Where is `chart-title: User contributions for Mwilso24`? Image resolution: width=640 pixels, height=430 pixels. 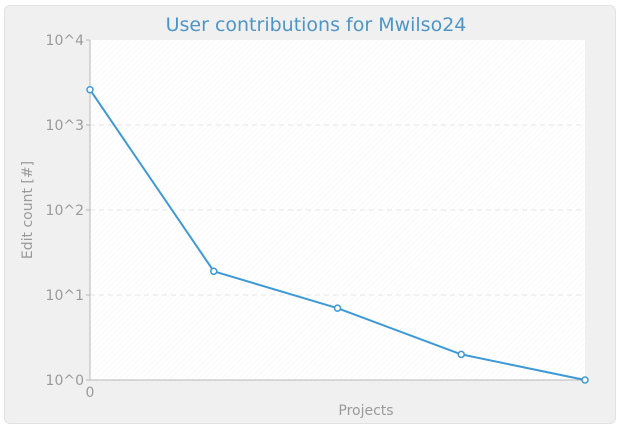 chart-title: User contributions for Mwilso24 is located at coordinates (316, 25).